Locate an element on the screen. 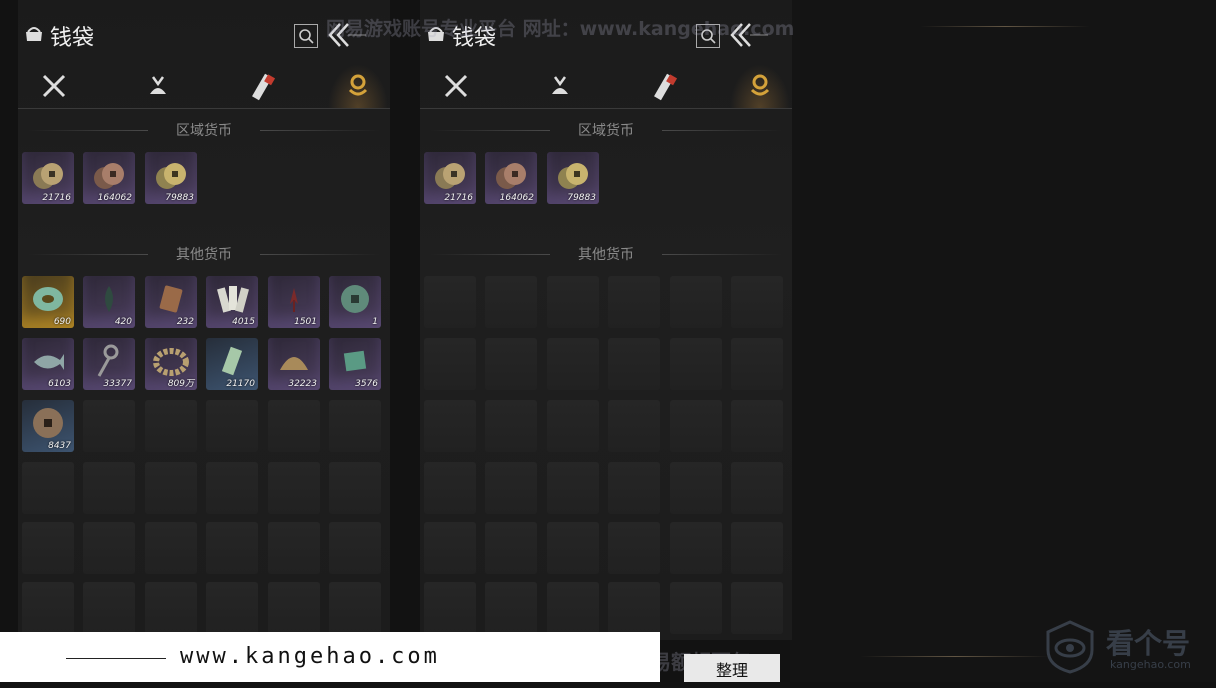 Image resolution: width=1216 pixels, height=688 pixels. currency-slot: 232 is located at coordinates (171, 302).